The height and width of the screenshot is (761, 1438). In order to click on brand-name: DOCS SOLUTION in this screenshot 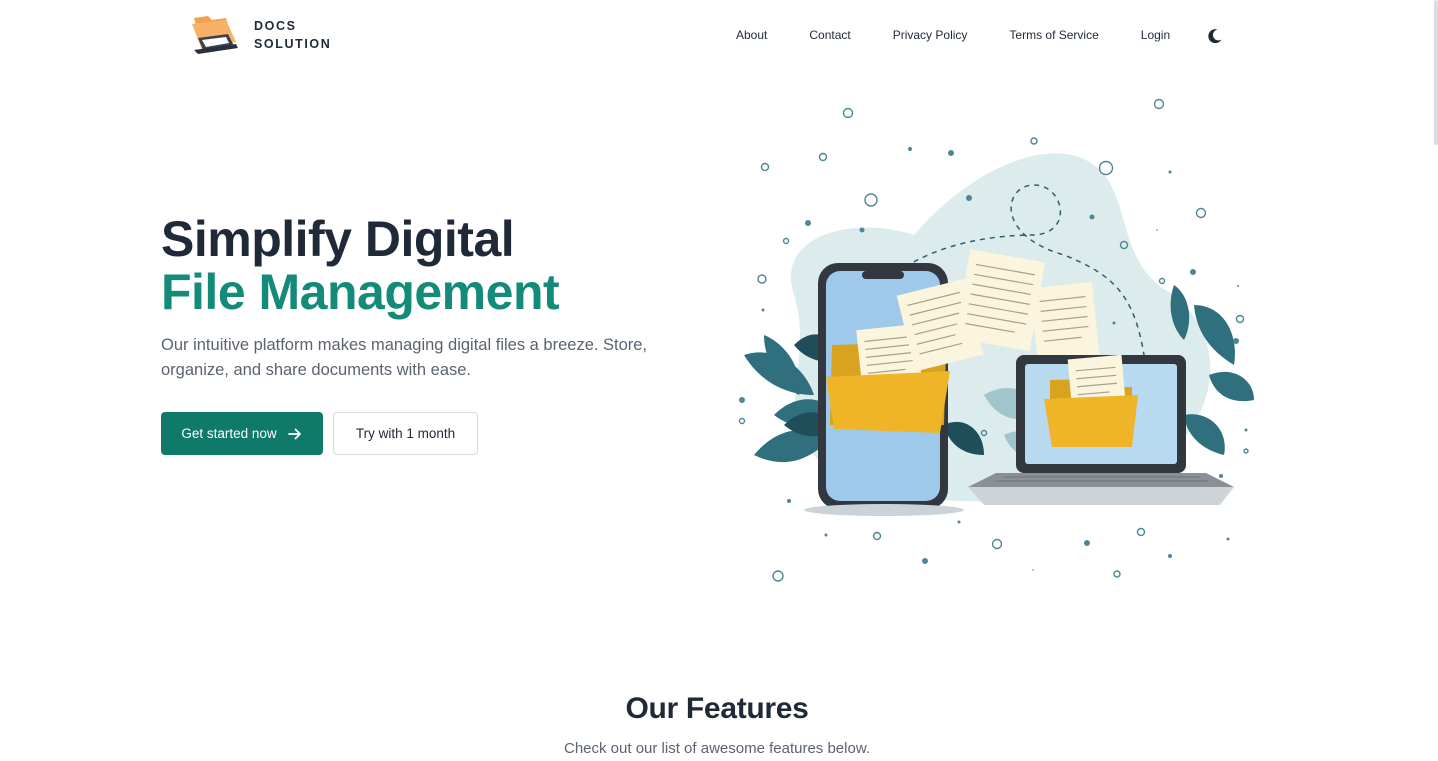, I will do `click(292, 35)`.